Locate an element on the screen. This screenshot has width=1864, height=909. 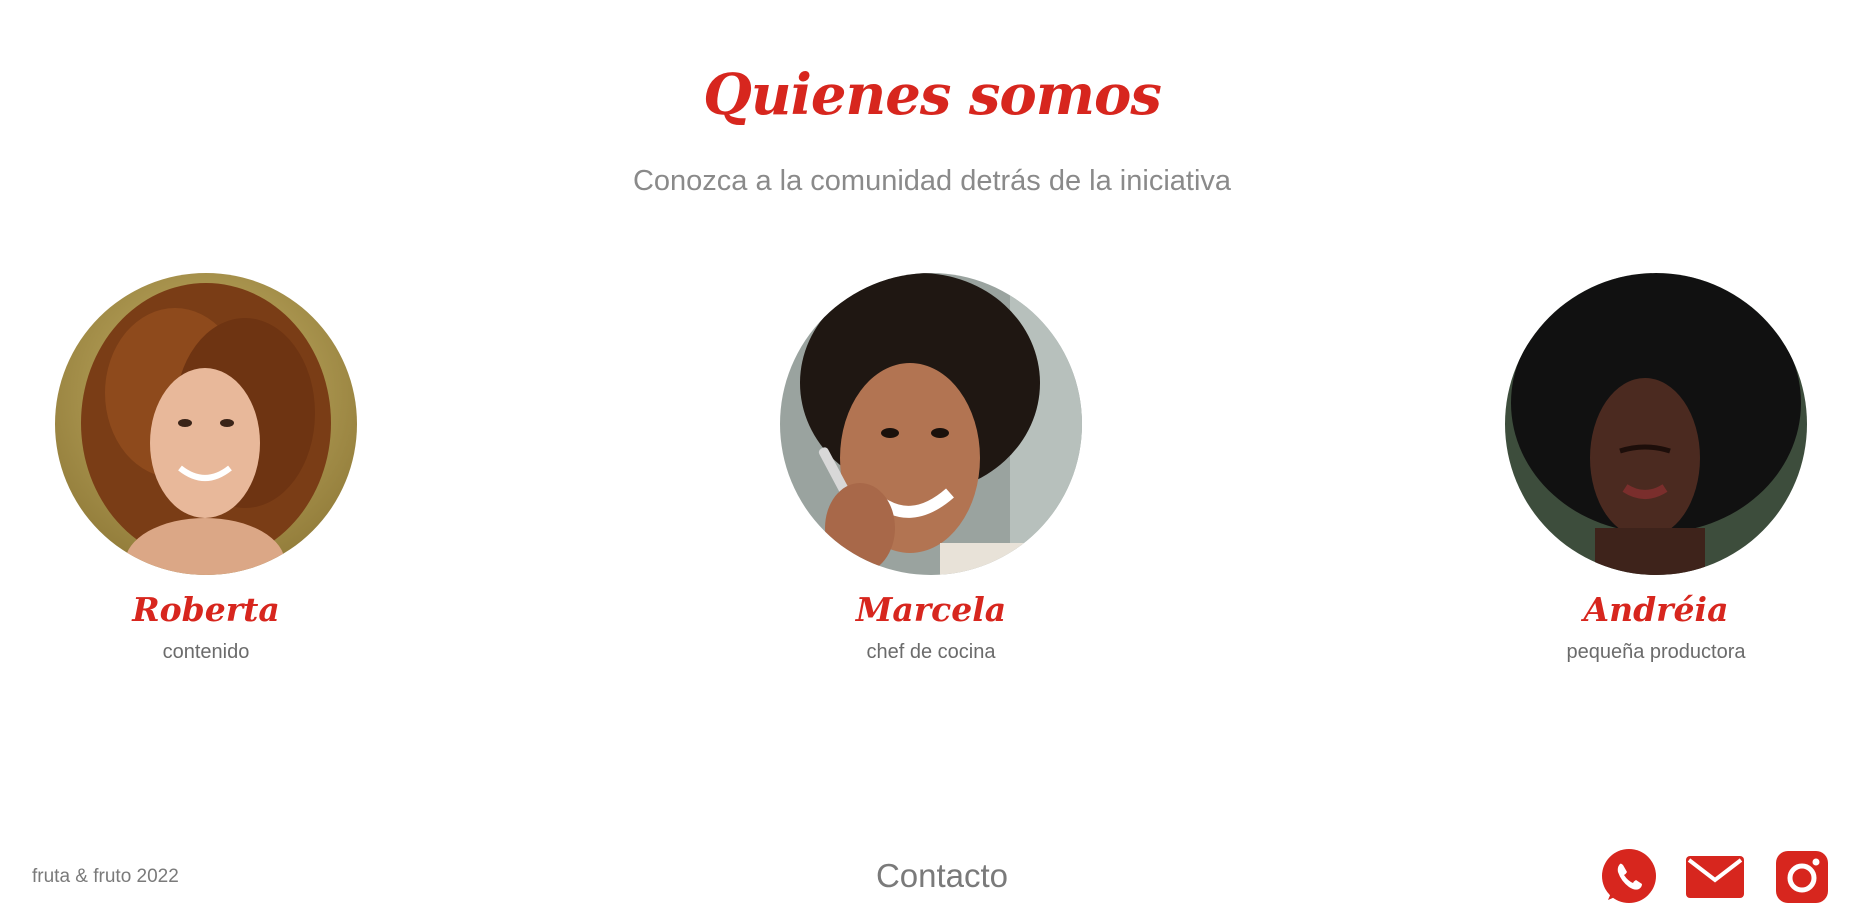
mail-icon is located at coordinates (1715, 879).